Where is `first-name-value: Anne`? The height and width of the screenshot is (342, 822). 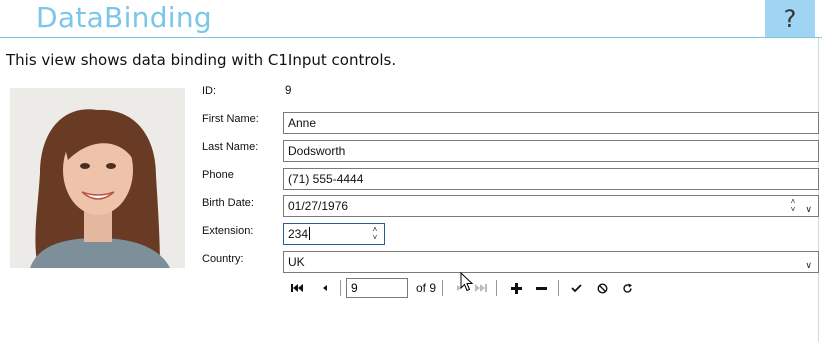
first-name-value: Anne is located at coordinates (302, 123).